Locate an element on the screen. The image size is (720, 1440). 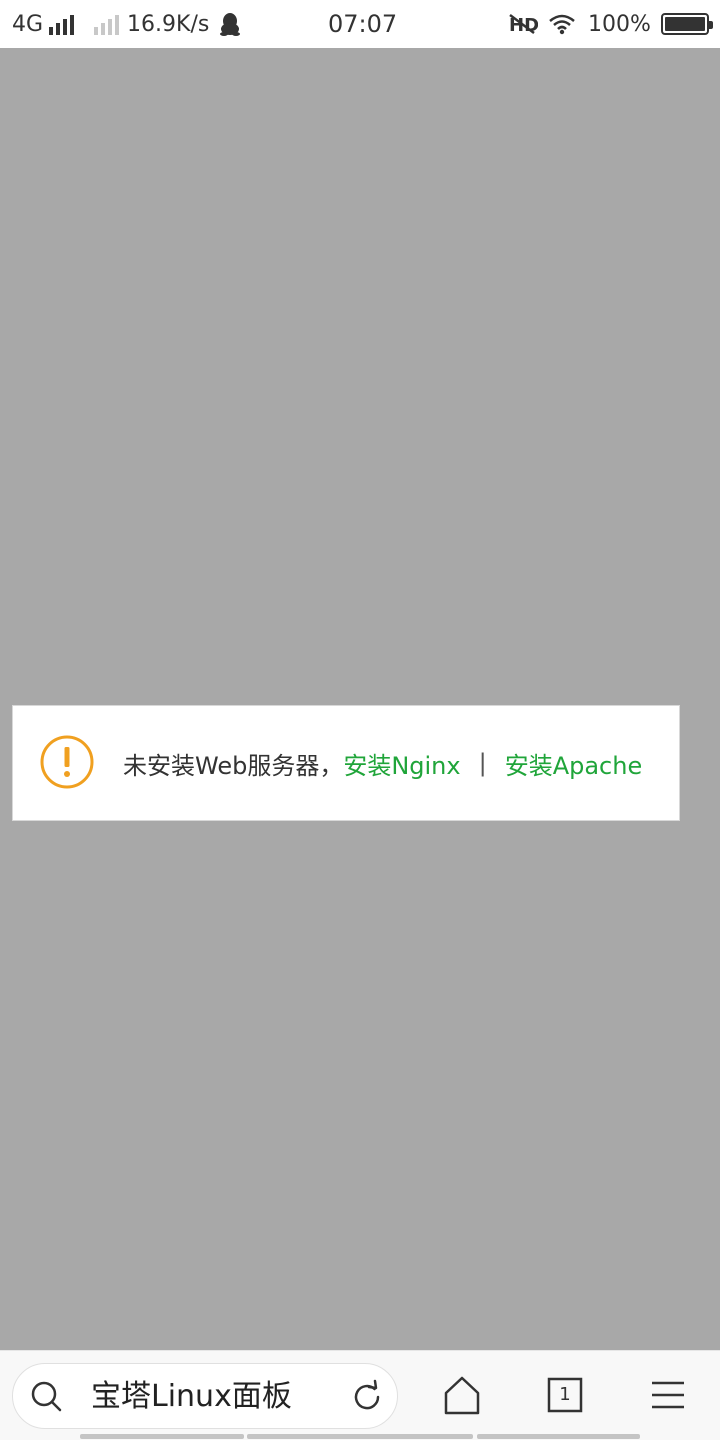
install-nginx-link: 安装Nginx is located at coordinates (401, 763).